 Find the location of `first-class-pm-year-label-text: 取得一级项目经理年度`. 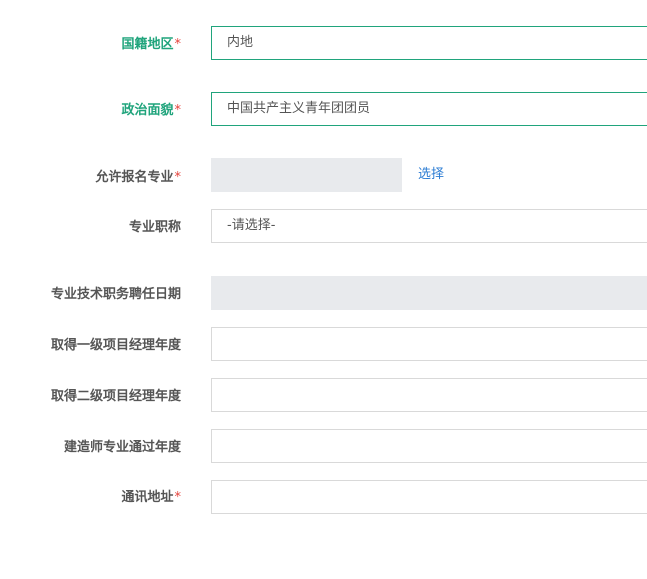

first-class-pm-year-label-text: 取得一级项目经理年度 is located at coordinates (115, 345).